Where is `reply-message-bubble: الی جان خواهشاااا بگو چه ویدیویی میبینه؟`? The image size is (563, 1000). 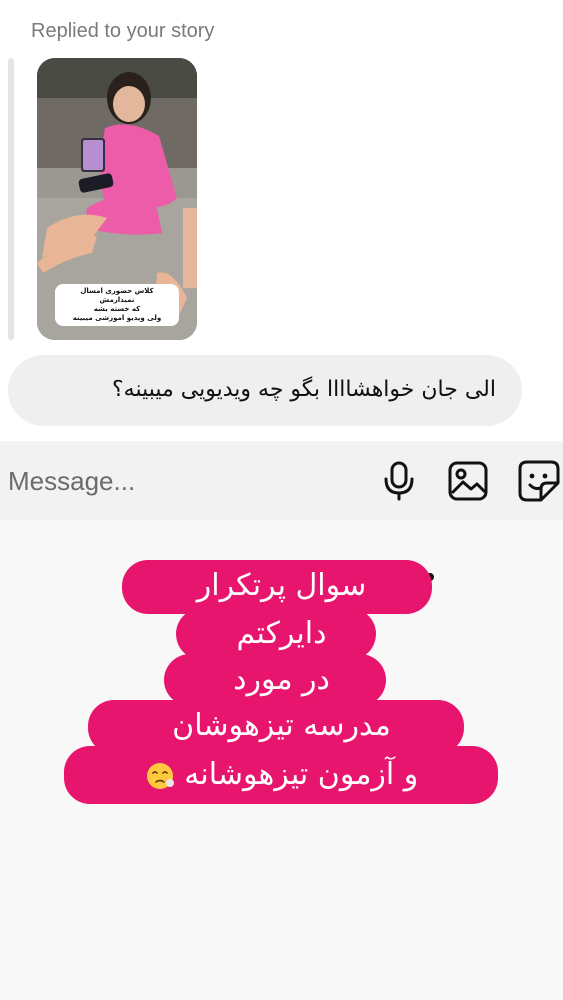
reply-message-bubble: الی جان خواهشاااا بگو چه ویدیویی میبینه؟ is located at coordinates (265, 390).